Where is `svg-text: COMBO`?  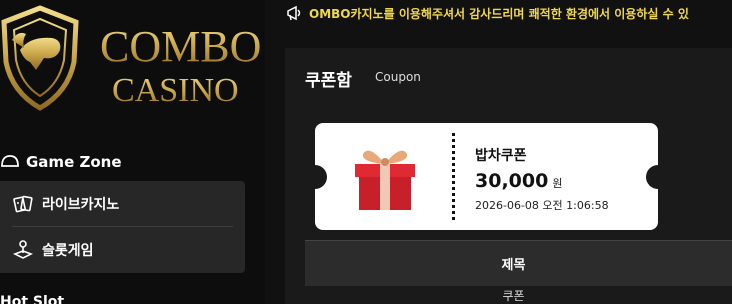
svg-text: COMBO is located at coordinates (180, 46).